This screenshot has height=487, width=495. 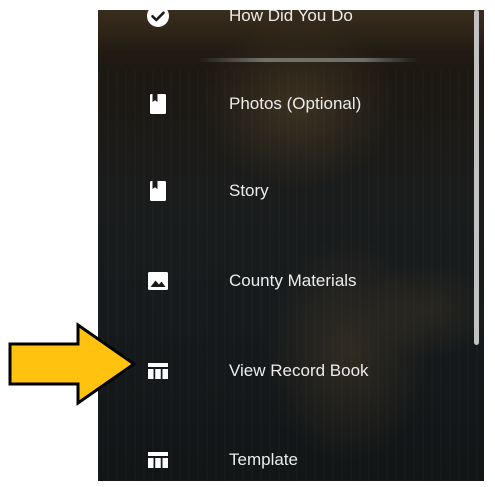 What do you see at coordinates (291, 17) in the screenshot?
I see `menu-item-label: How Did You Do` at bounding box center [291, 17].